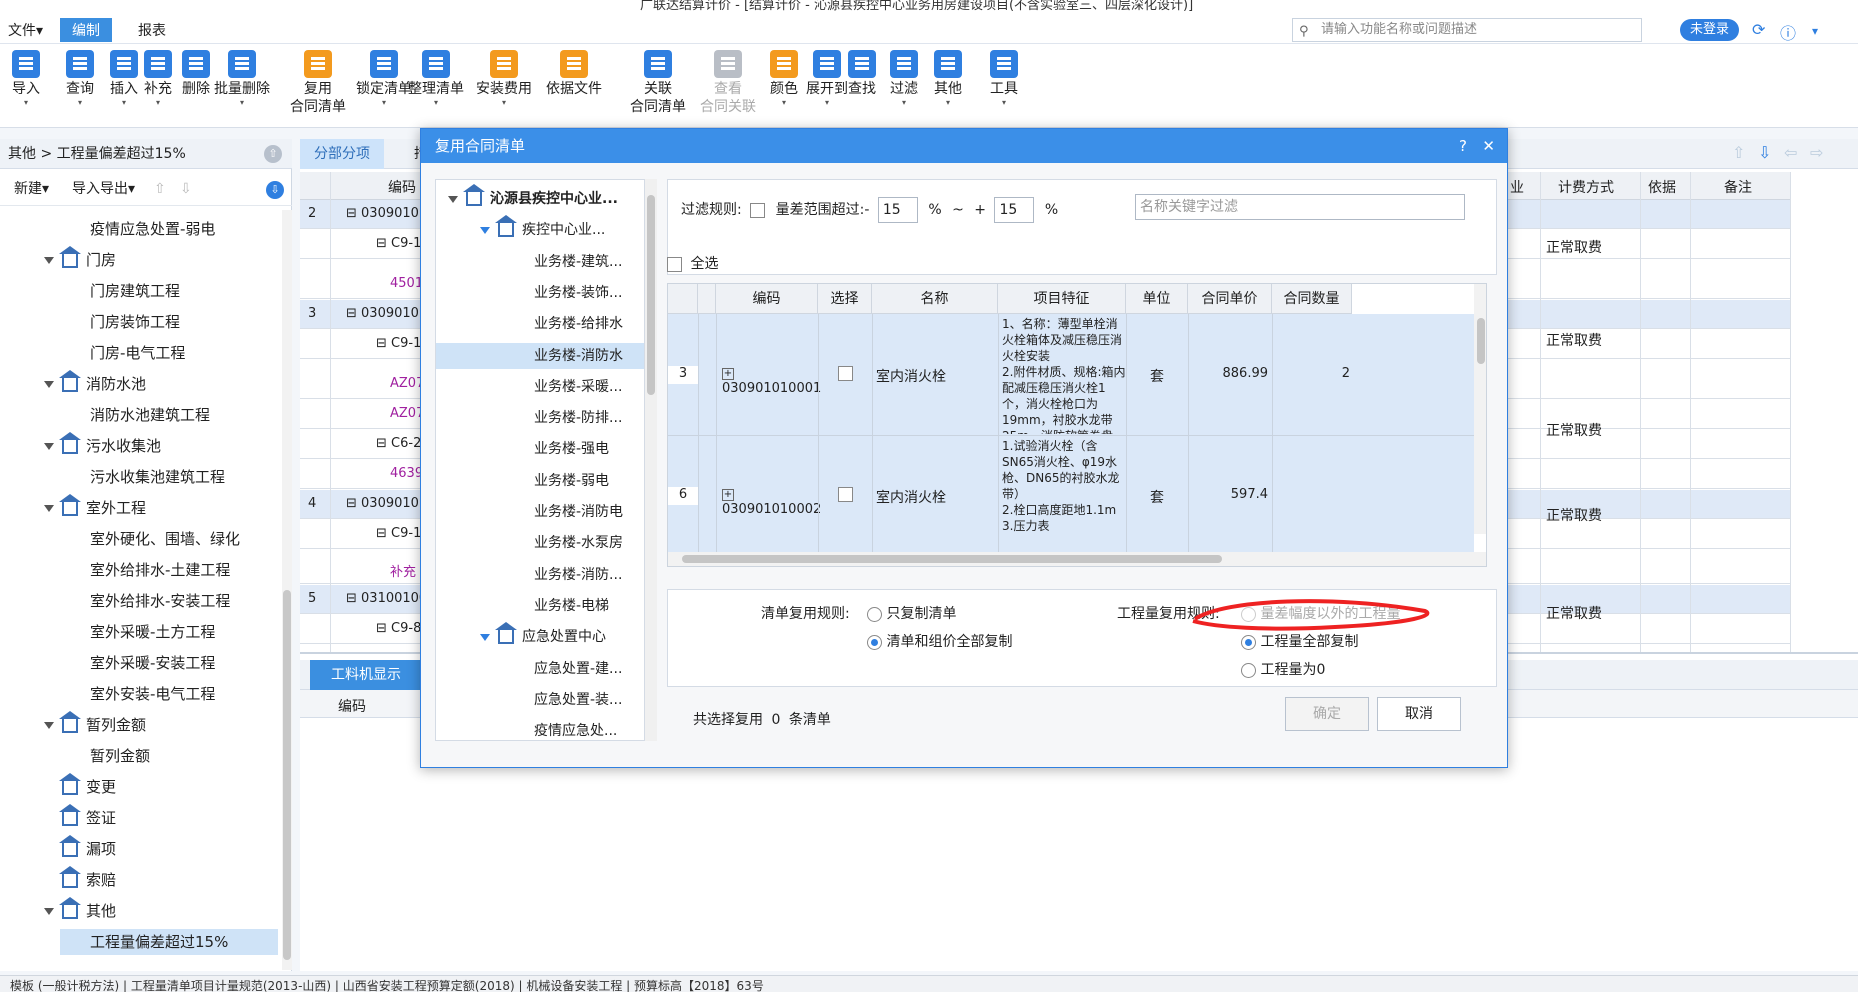  I want to click on select-all-checkbox, so click(674, 264).